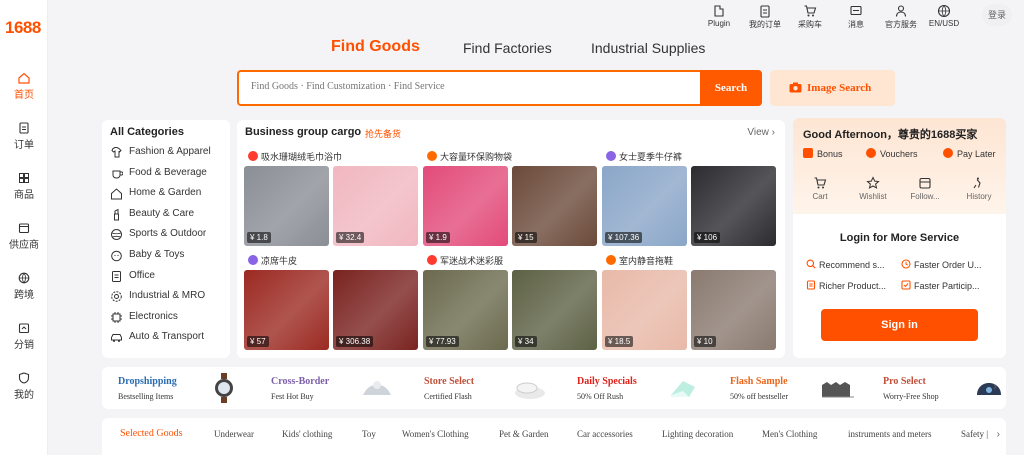  Describe the element at coordinates (375, 206) in the screenshot. I see `product-image: ¥ 32.4` at that location.